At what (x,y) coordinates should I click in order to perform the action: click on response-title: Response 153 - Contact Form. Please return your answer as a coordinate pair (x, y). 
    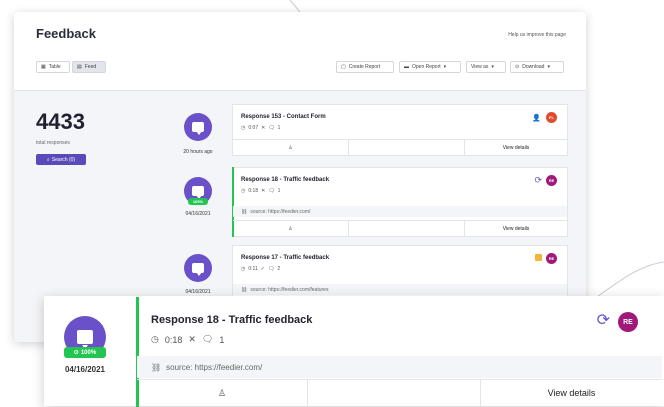
    Looking at the image, I should click on (283, 117).